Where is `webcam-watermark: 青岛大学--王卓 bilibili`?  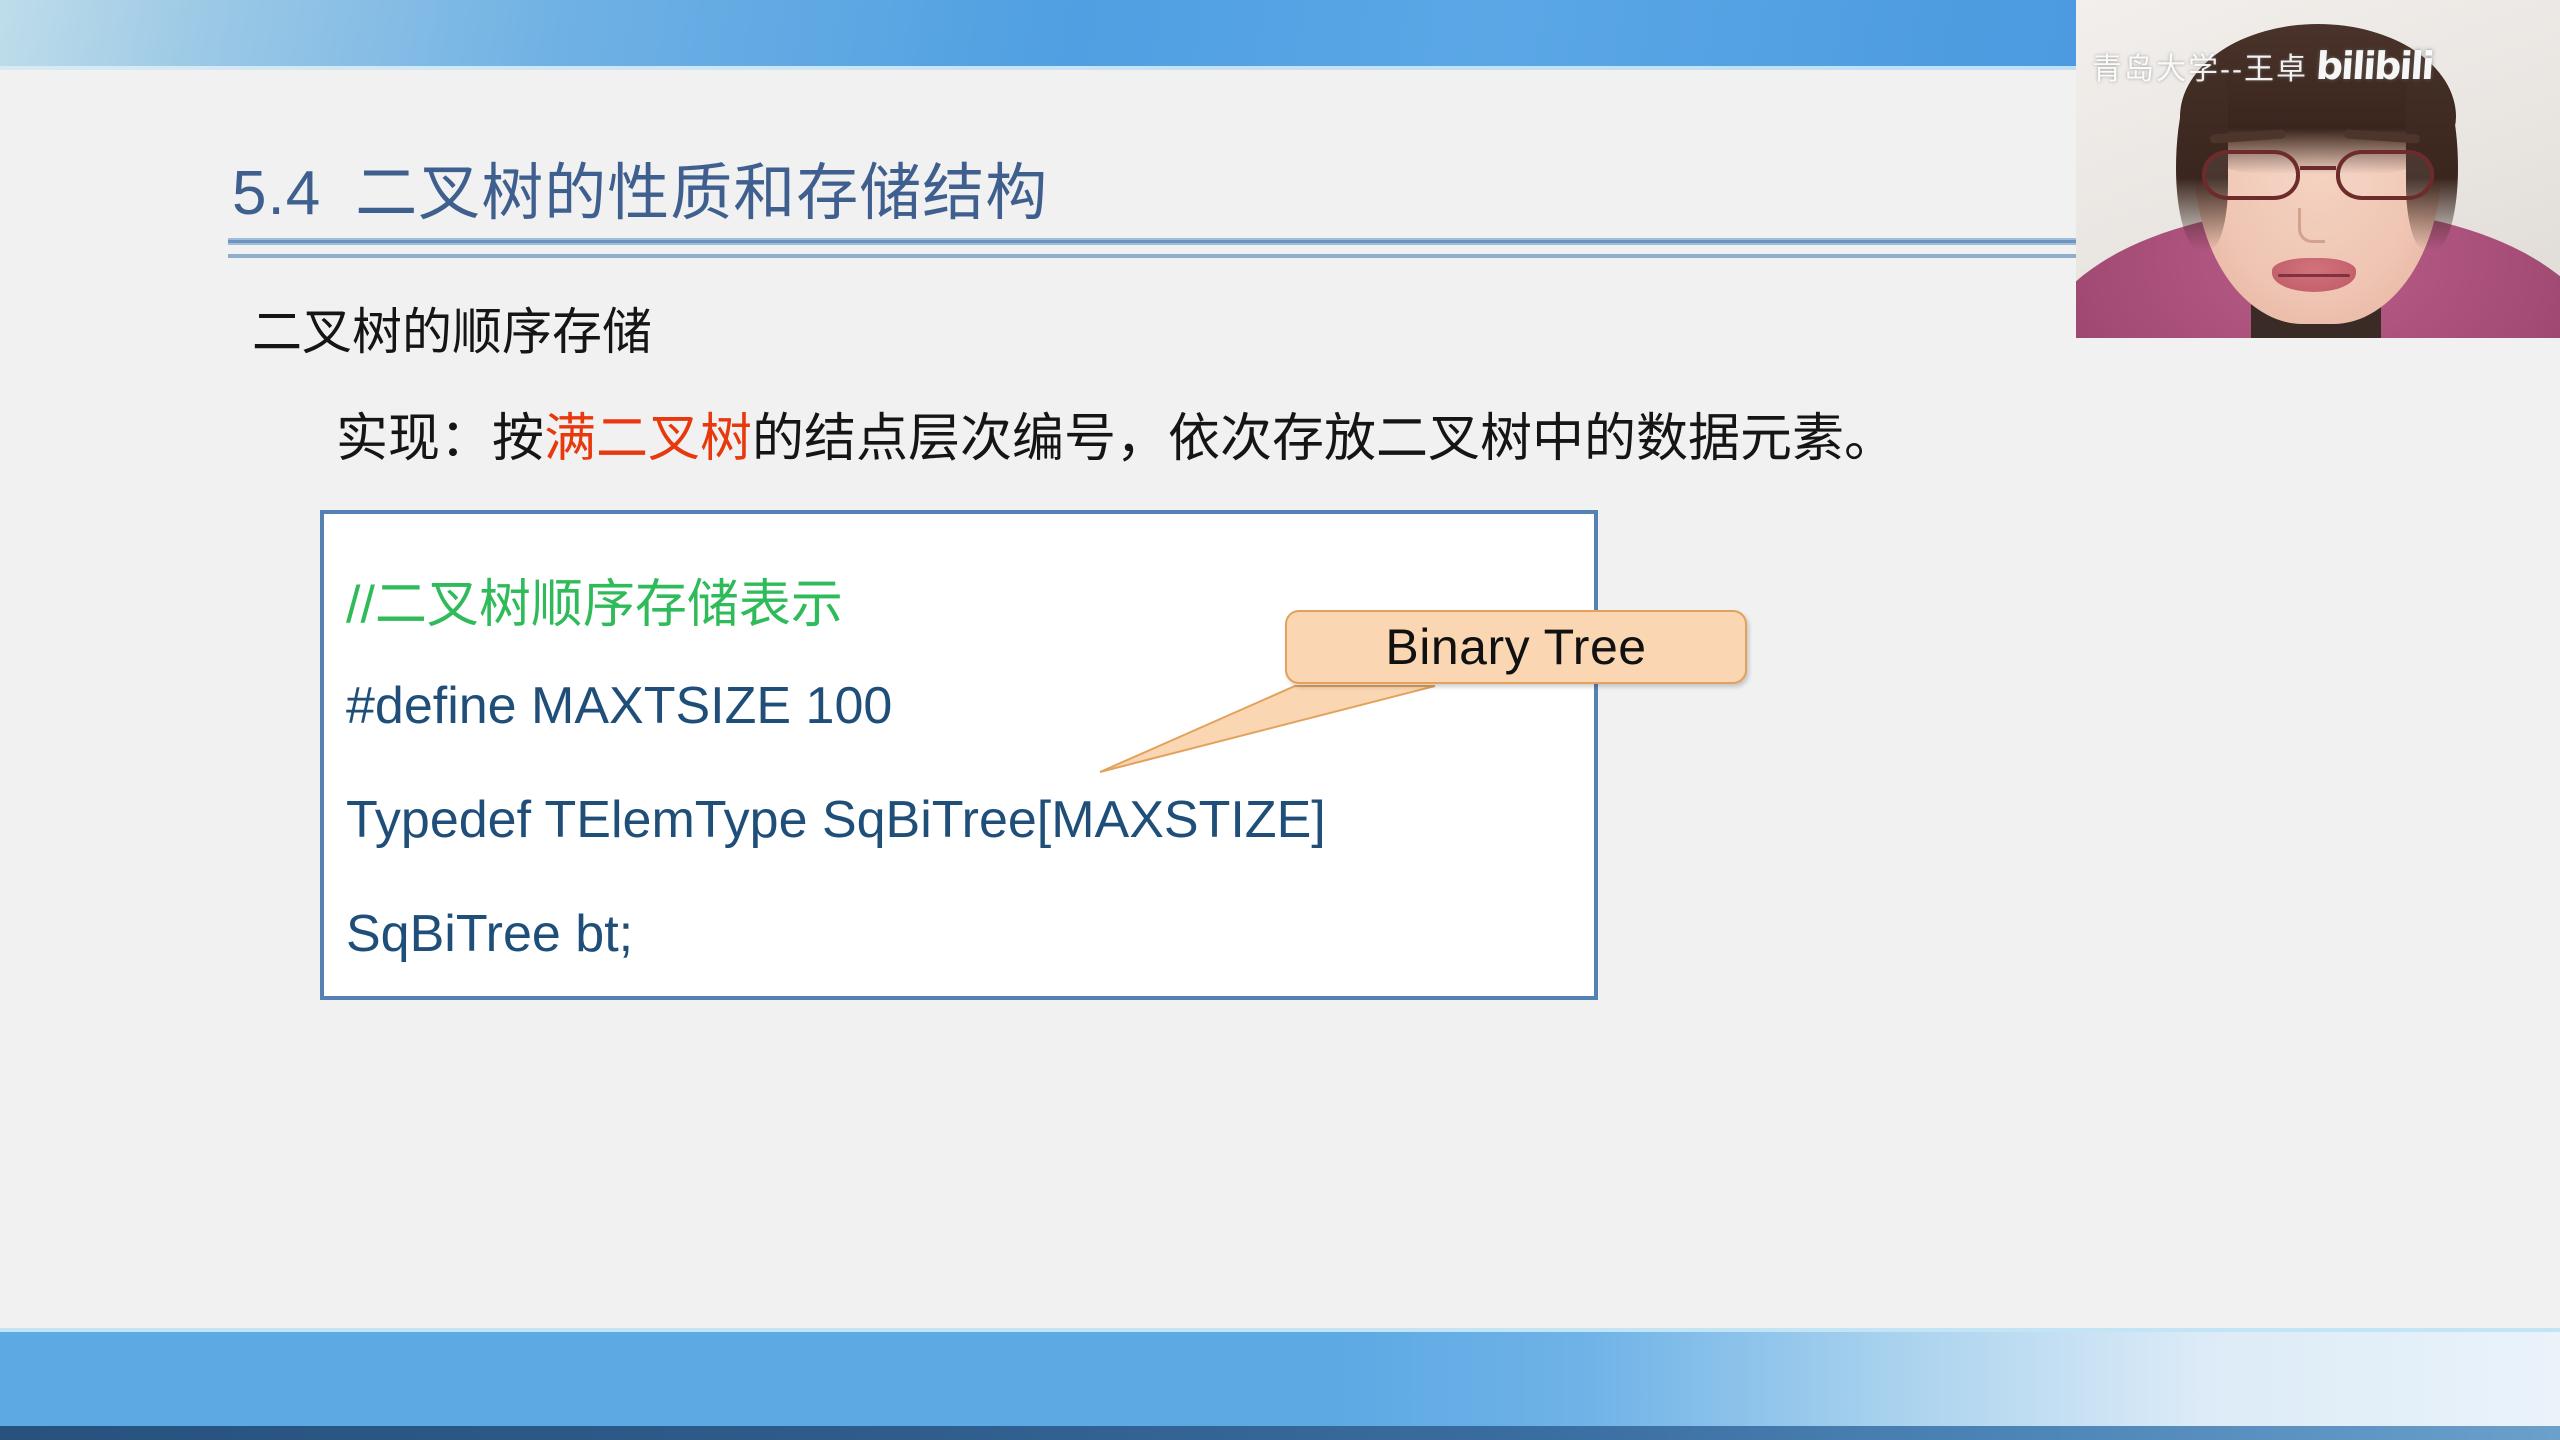
webcam-watermark: 青岛大学--王卓 bilibili is located at coordinates (2263, 66).